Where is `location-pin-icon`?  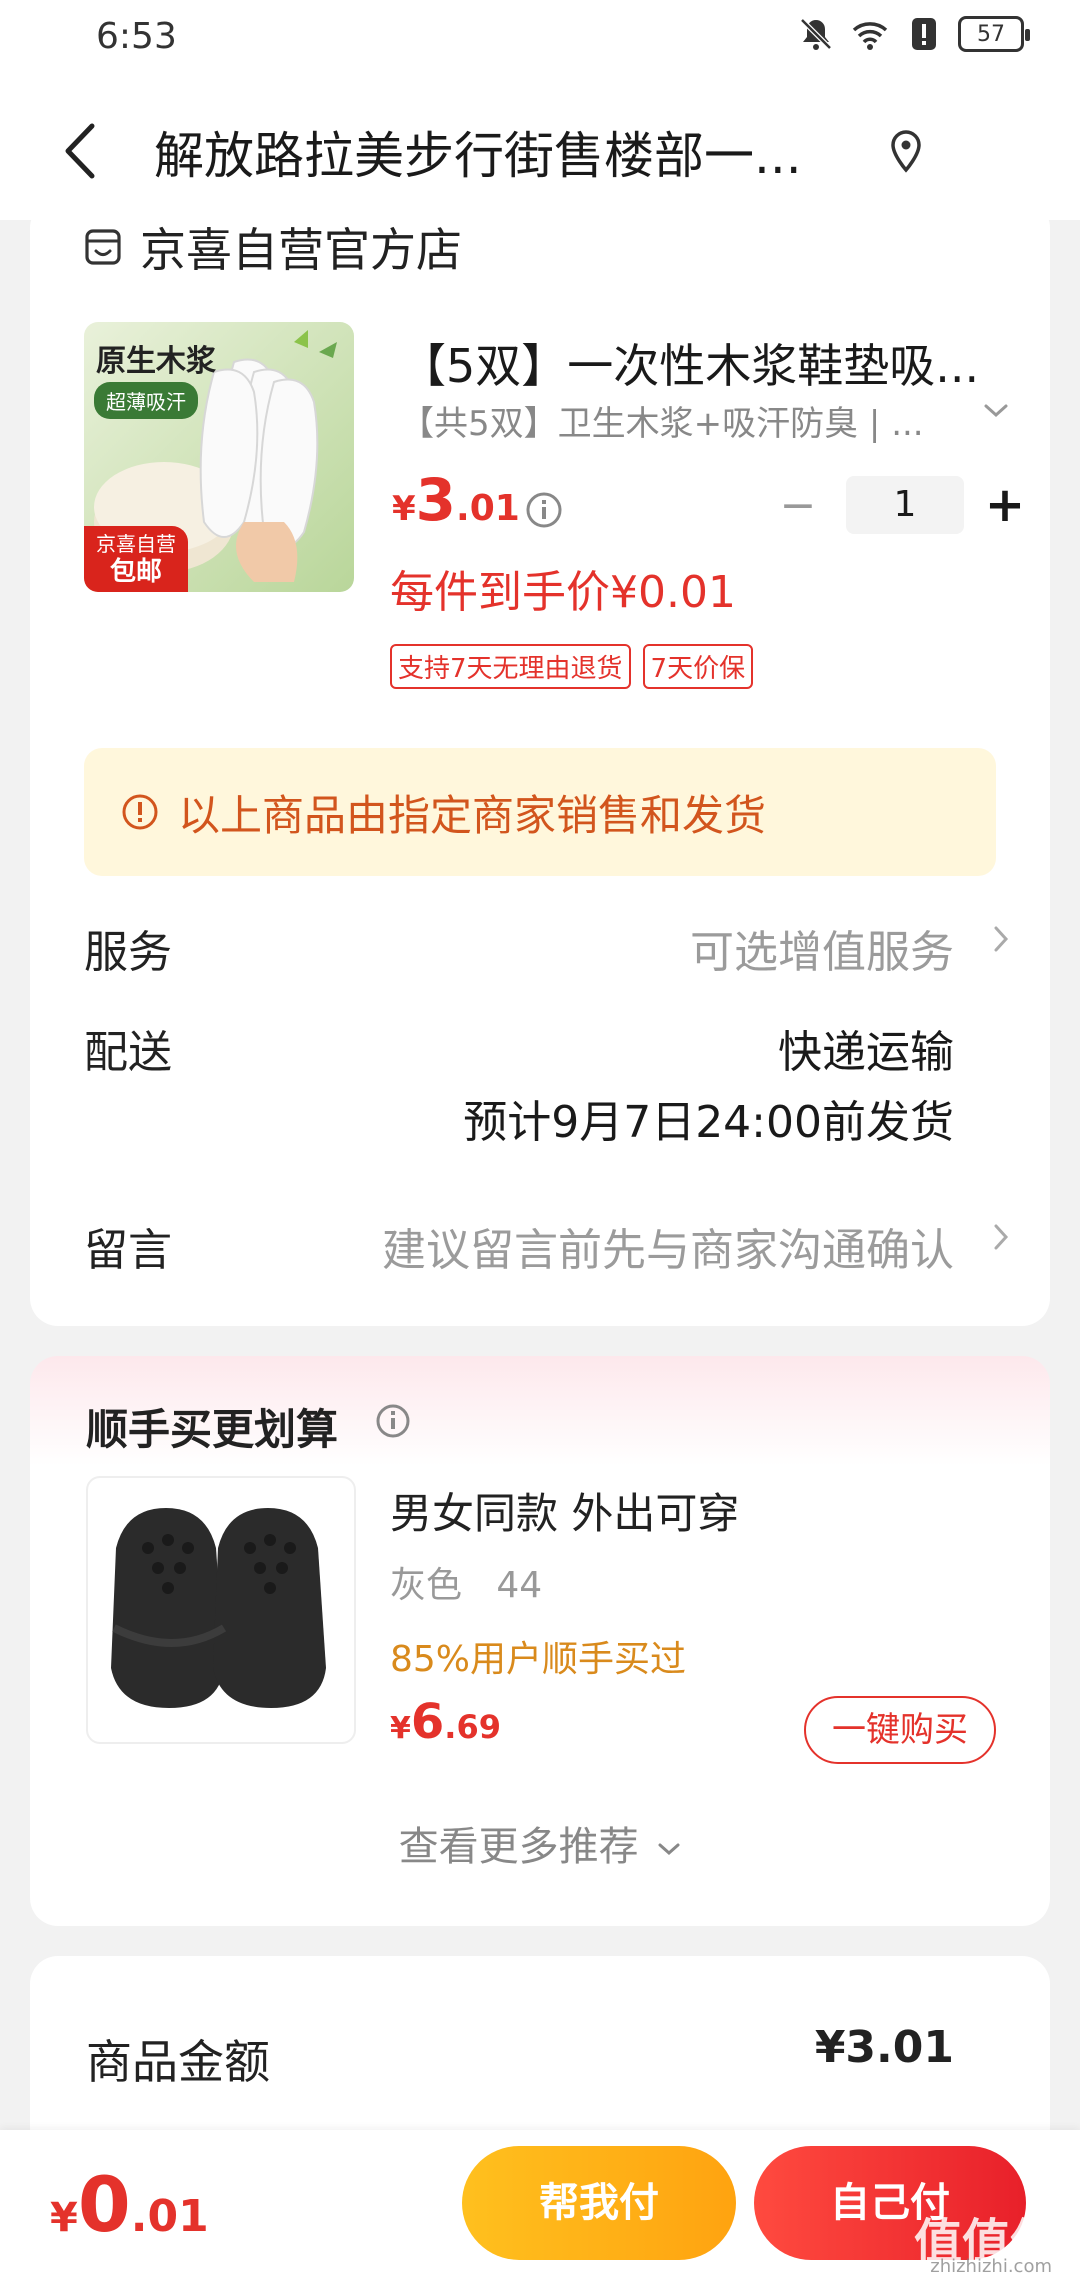
location-pin-icon is located at coordinates (906, 152).